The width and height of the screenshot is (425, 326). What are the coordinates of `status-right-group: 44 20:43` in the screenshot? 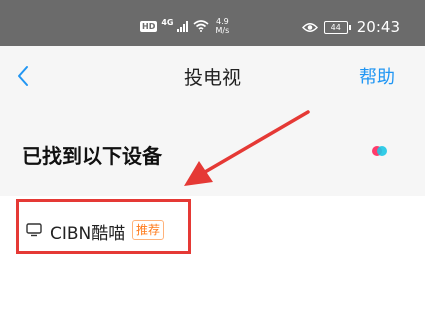 It's located at (350, 27).